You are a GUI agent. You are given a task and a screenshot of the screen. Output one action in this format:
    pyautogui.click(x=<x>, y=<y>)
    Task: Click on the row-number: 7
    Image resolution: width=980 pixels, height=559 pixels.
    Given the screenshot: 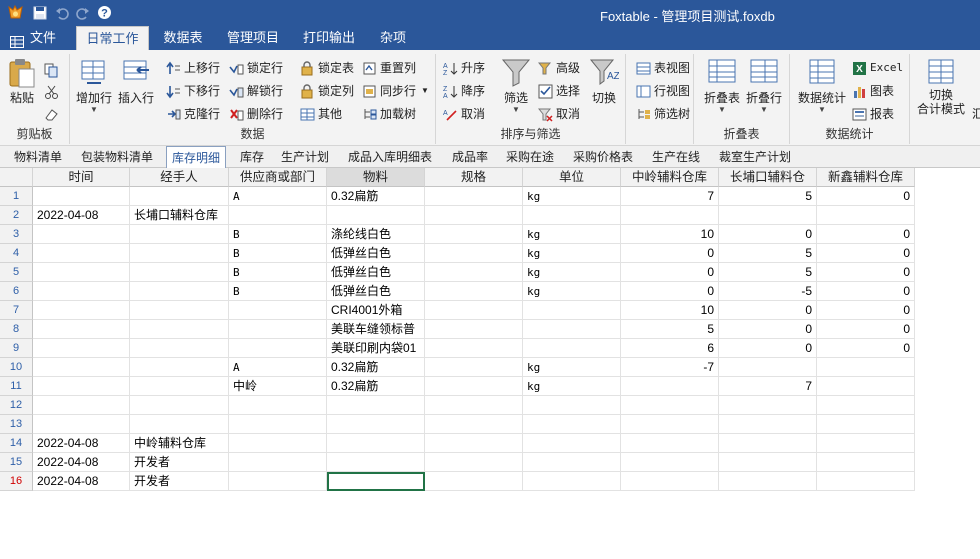 What is the action you would take?
    pyautogui.click(x=16, y=310)
    